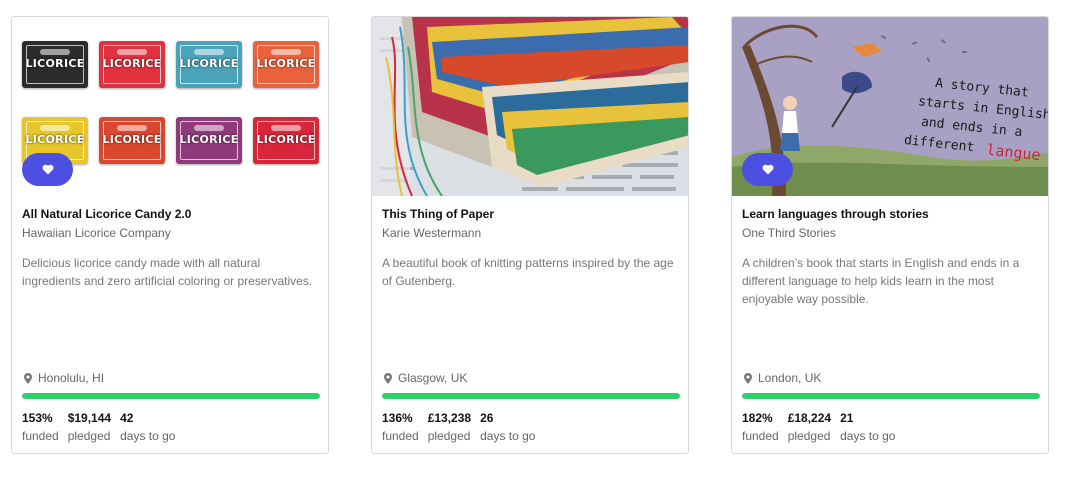 Image resolution: width=1072 pixels, height=479 pixels. What do you see at coordinates (89, 418) in the screenshot?
I see `pledged-amount: $19,144` at bounding box center [89, 418].